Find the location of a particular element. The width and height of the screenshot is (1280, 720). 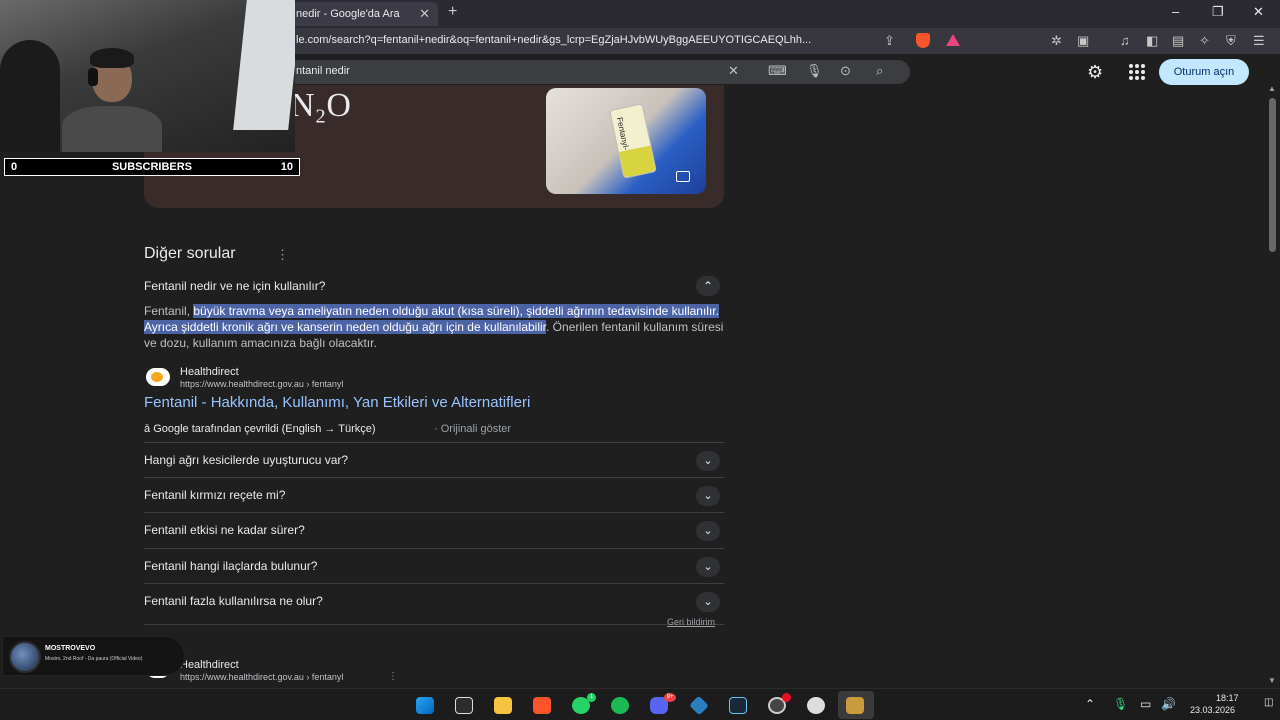

task-view-icon is located at coordinates (464, 705).